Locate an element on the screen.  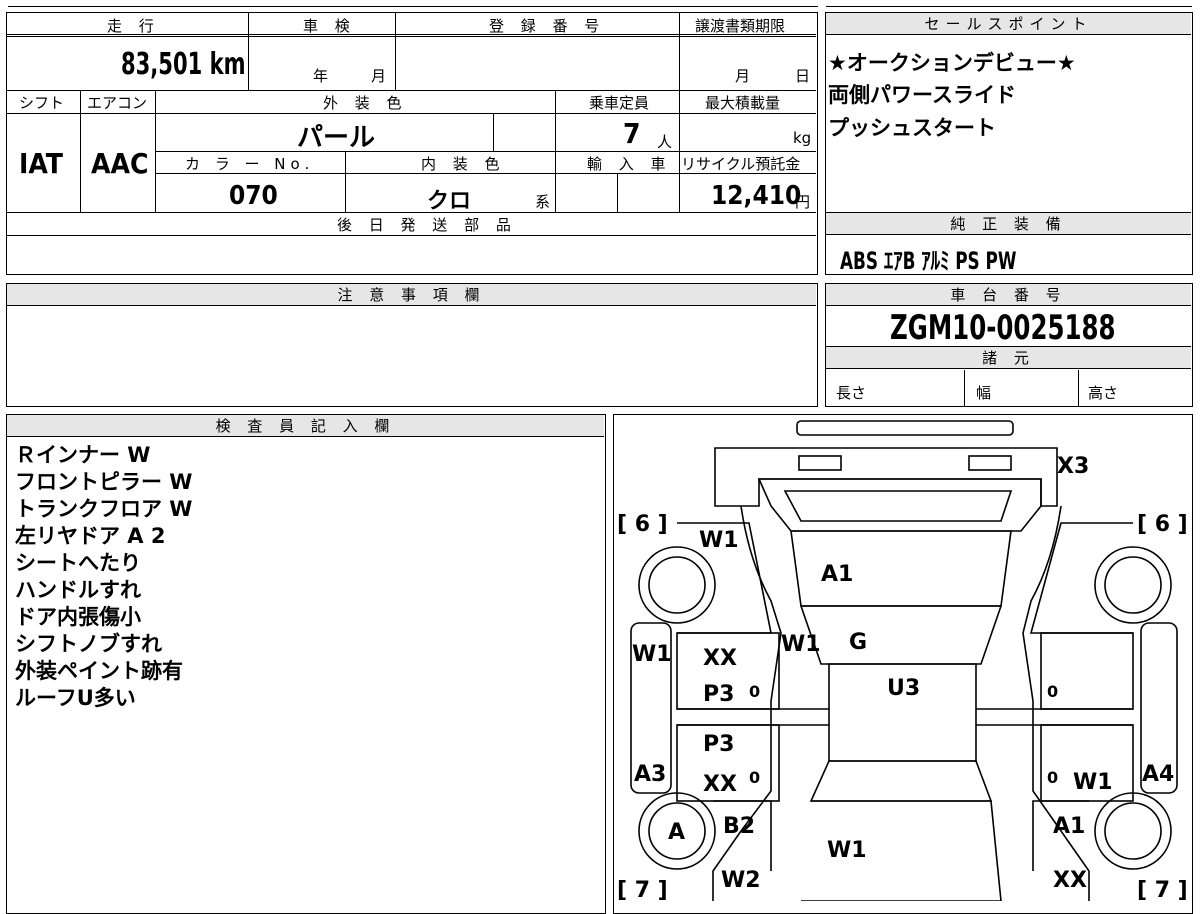
mark: A4 is located at coordinates (1158, 774).